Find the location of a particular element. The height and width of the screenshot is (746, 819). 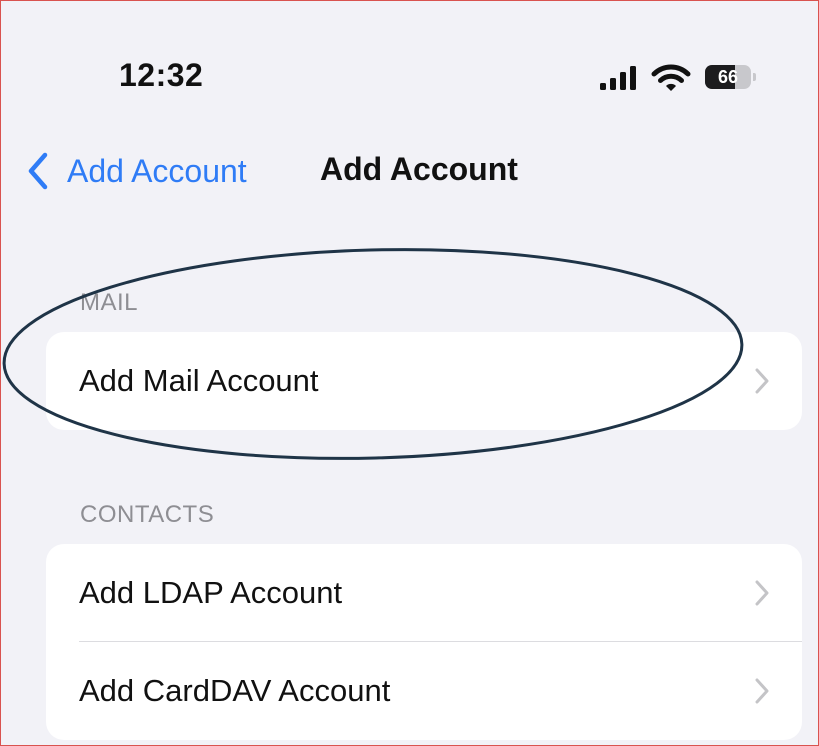

battery-icon: 66 is located at coordinates (730, 77).